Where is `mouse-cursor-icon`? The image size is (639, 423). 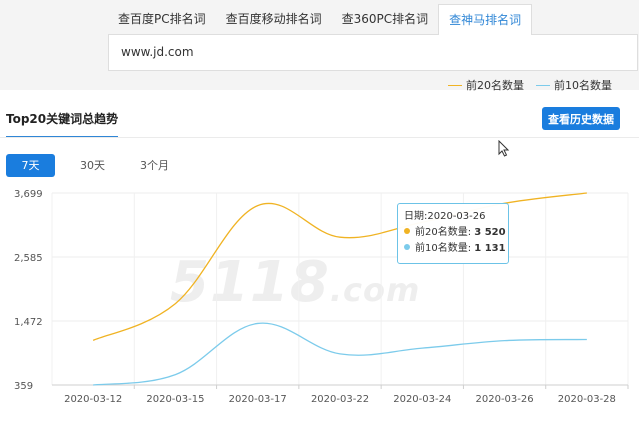 mouse-cursor-icon is located at coordinates (504, 148).